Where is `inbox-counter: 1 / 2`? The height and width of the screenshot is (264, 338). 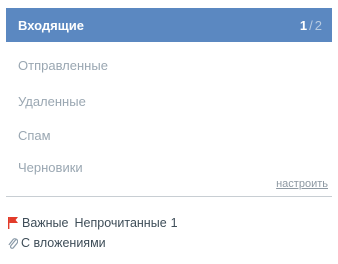
inbox-counter: 1 / 2 is located at coordinates (311, 25).